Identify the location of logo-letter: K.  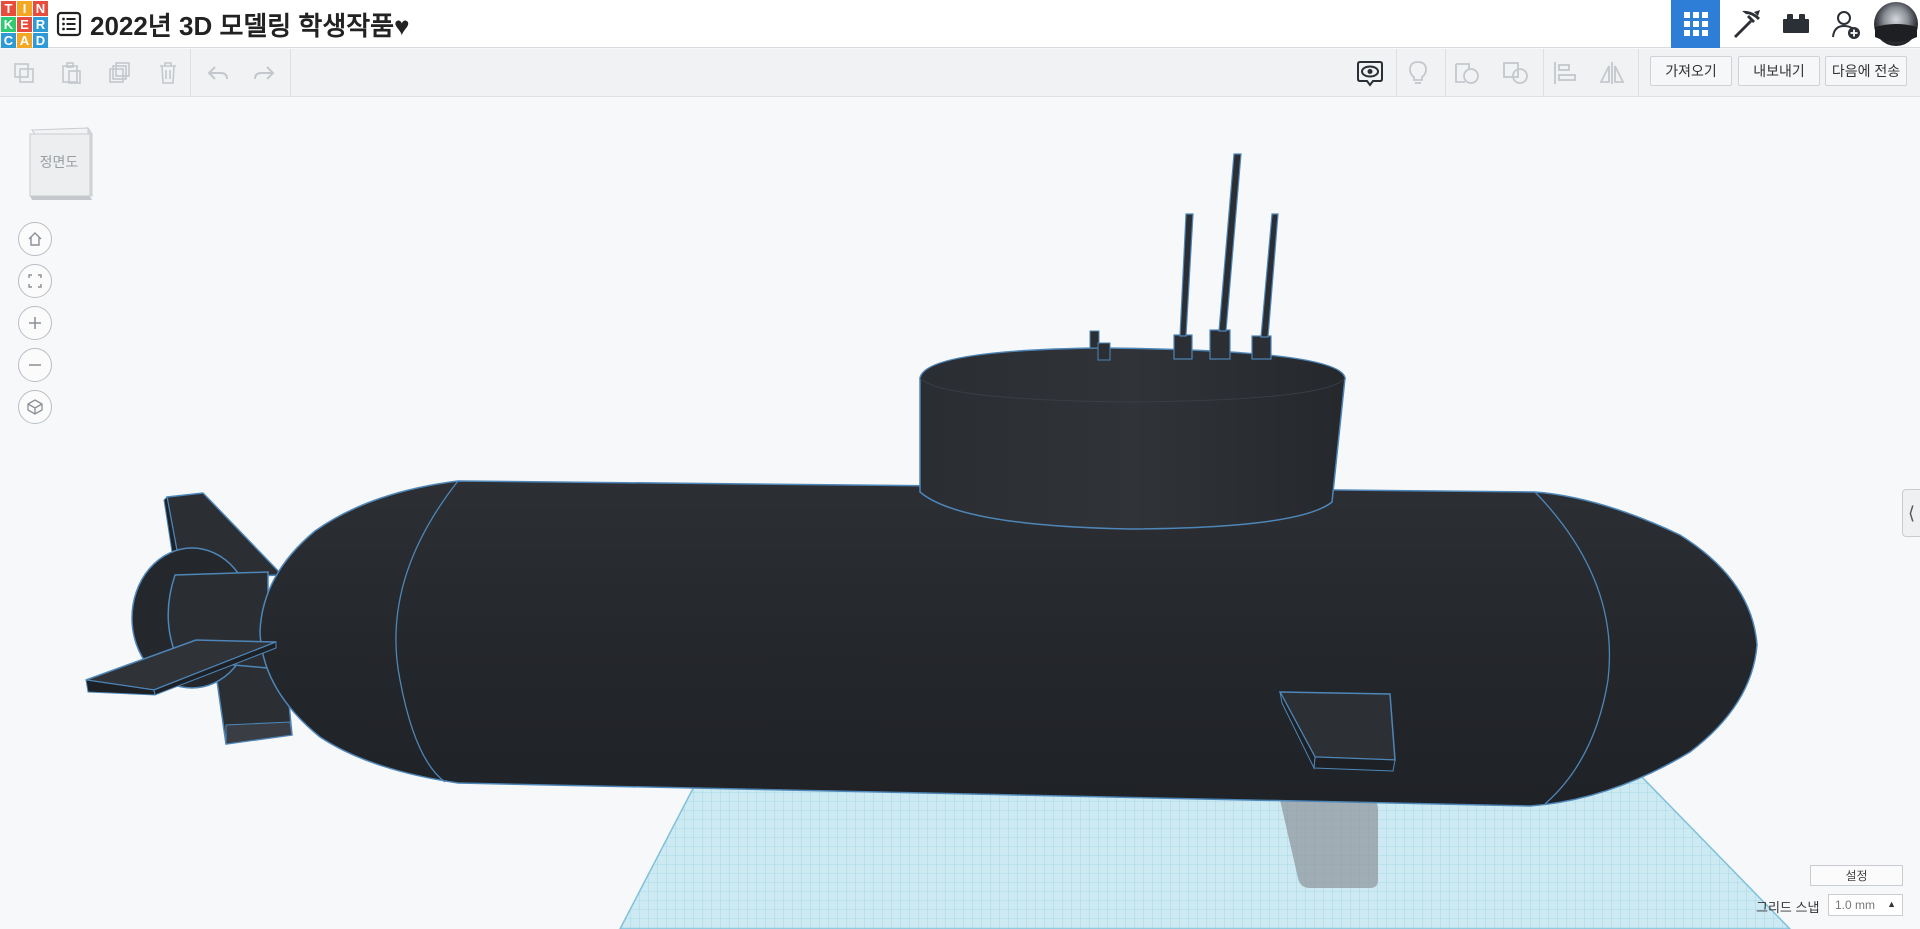
(8, 24).